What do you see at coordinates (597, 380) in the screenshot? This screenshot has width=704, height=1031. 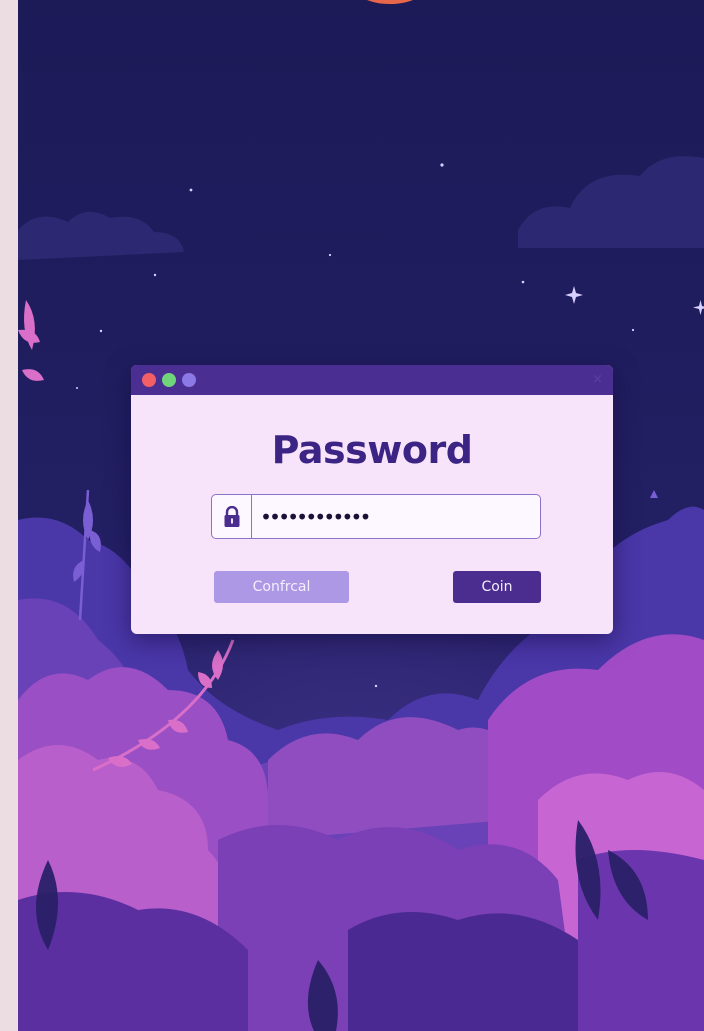 I see `close-icon: ×` at bounding box center [597, 380].